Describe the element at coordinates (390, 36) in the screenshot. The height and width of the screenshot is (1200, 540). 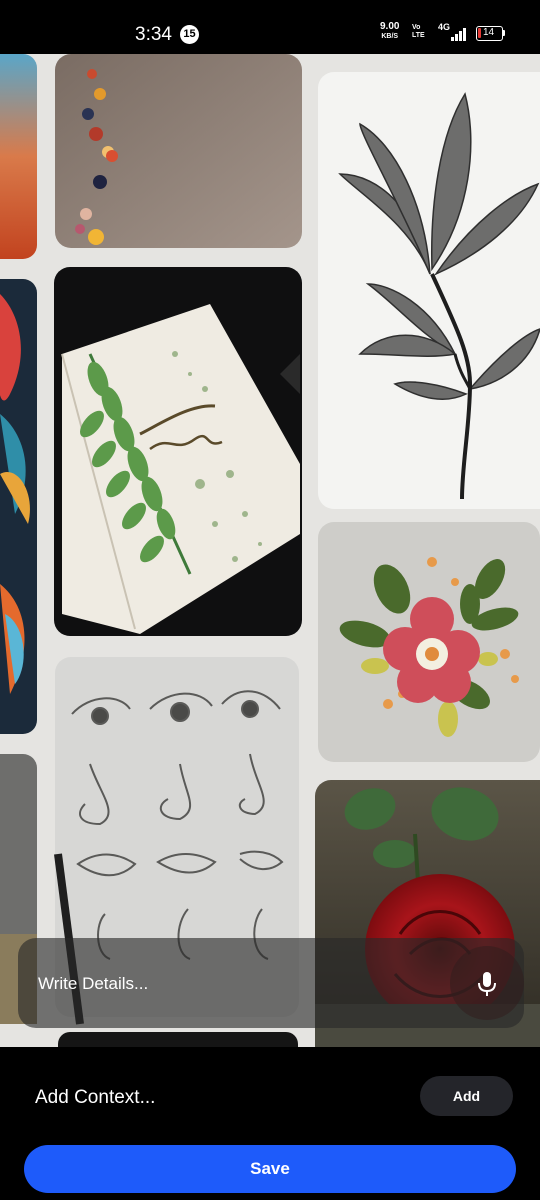
I see `network-speed-unit: KB/S` at that location.